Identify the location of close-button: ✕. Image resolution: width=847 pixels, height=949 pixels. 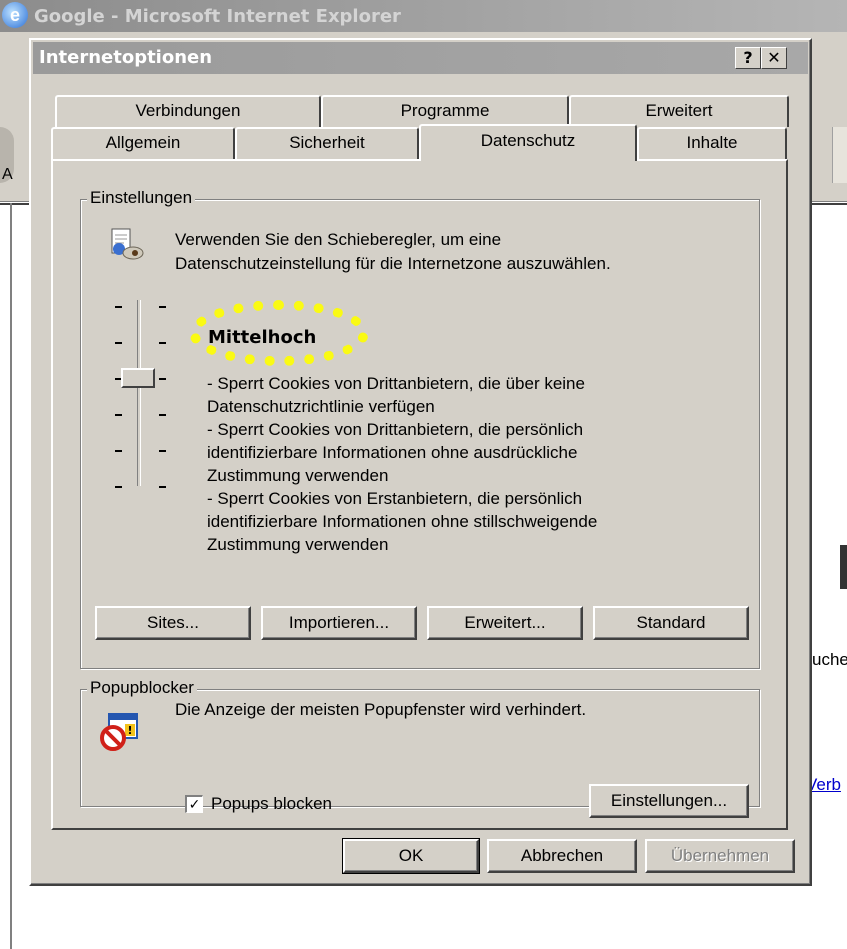
(774, 58).